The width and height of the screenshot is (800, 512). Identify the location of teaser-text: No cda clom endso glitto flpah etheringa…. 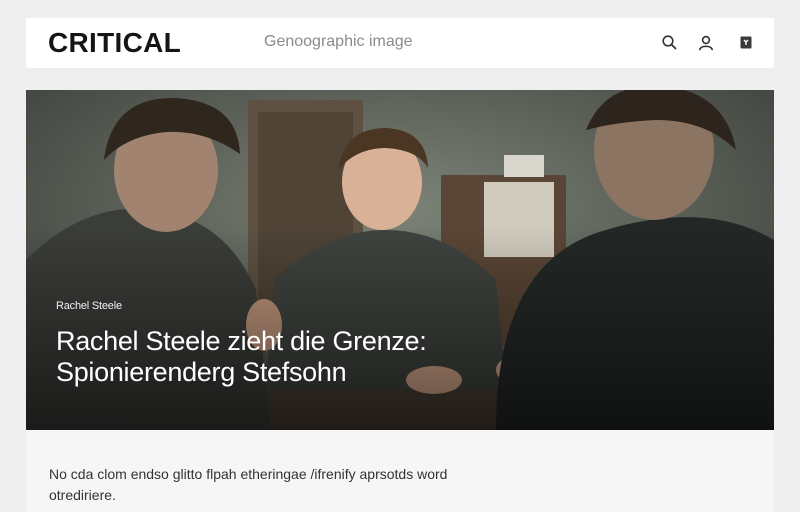
(274, 485).